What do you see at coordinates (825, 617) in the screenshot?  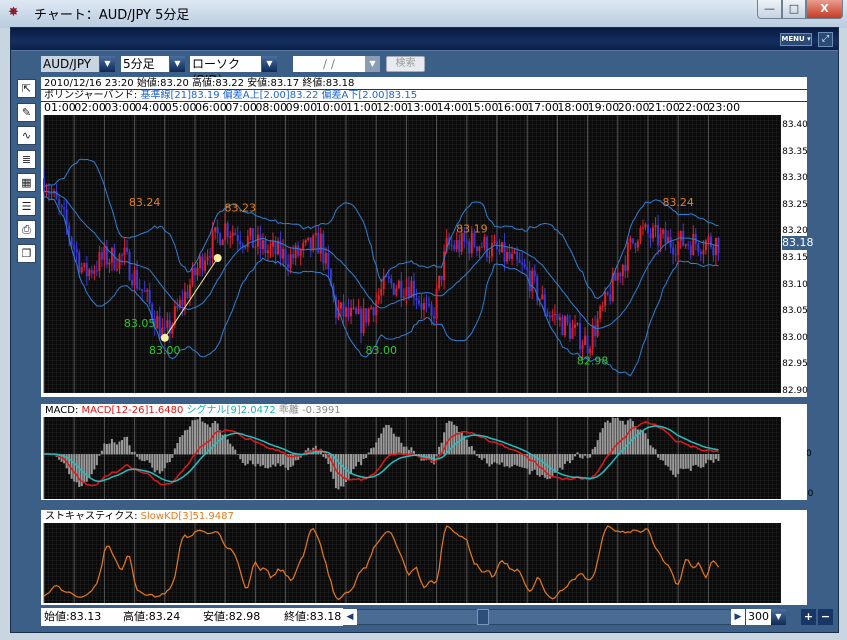 I see `zoom-out-button: −` at bounding box center [825, 617].